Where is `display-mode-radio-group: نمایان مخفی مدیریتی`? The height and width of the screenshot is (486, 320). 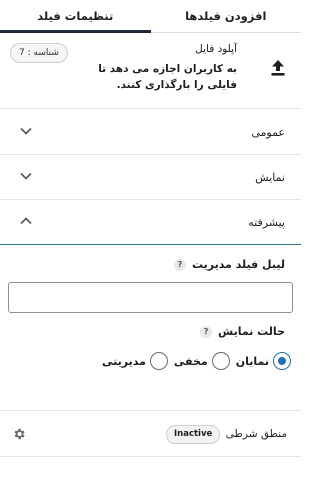 display-mode-radio-group: نمایان مخفی مدیریتی is located at coordinates (196, 361).